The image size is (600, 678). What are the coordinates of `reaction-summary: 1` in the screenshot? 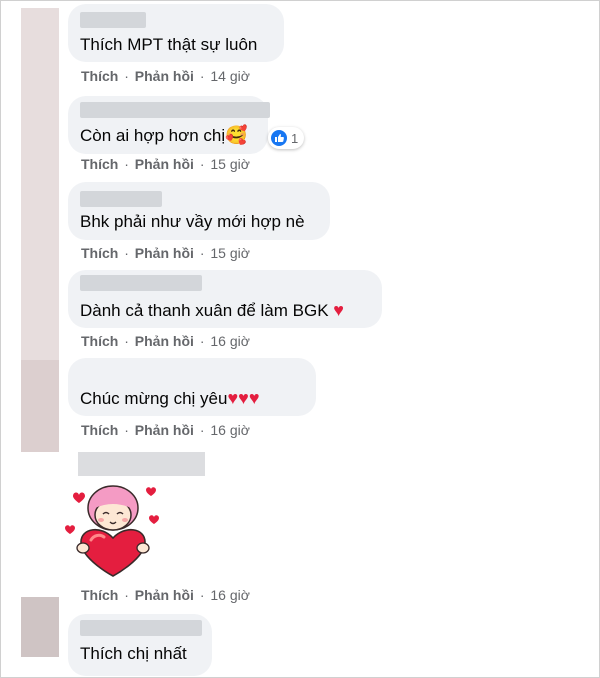 It's located at (286, 138).